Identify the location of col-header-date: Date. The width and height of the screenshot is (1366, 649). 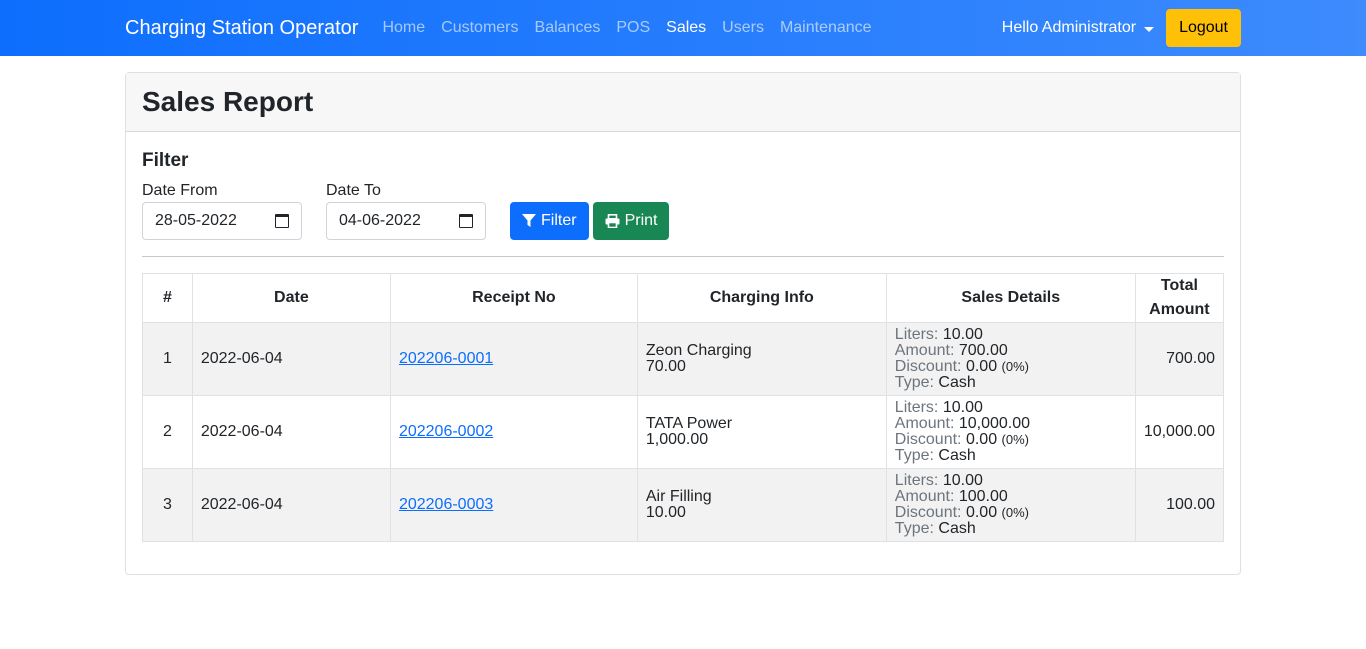
(291, 298).